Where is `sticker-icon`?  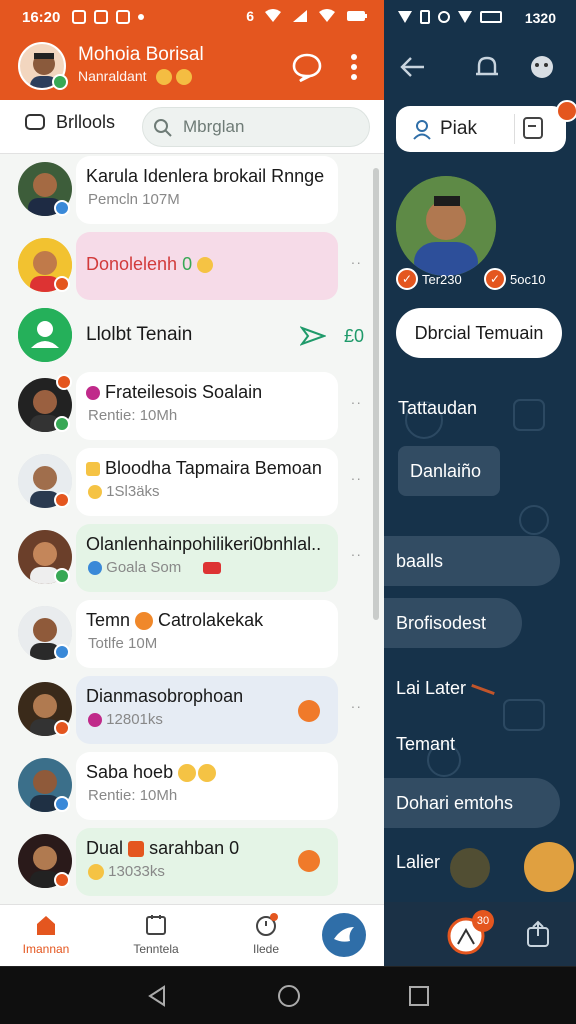
sticker-icon is located at coordinates (542, 67).